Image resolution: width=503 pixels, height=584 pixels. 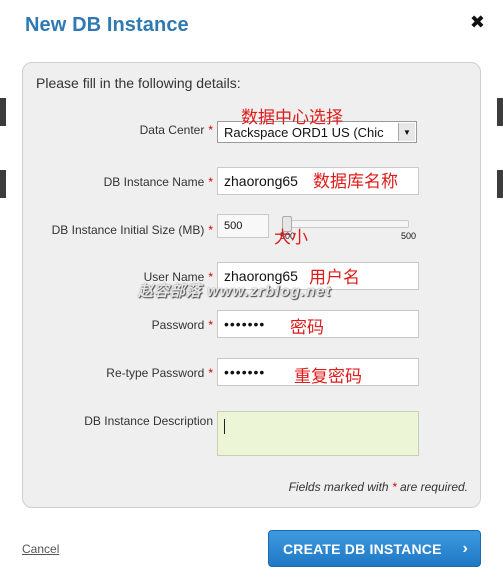 I want to click on cancel-link: Cancel, so click(x=40, y=549).